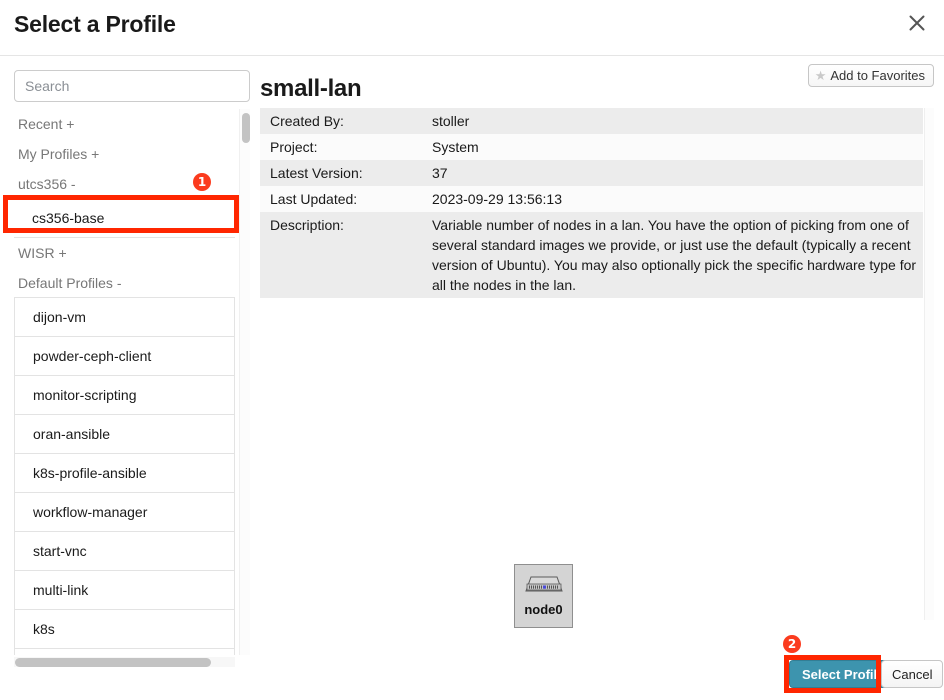 The width and height of the screenshot is (944, 700). I want to click on sidebar-group-my-profiles: My Profiles +, so click(124, 154).